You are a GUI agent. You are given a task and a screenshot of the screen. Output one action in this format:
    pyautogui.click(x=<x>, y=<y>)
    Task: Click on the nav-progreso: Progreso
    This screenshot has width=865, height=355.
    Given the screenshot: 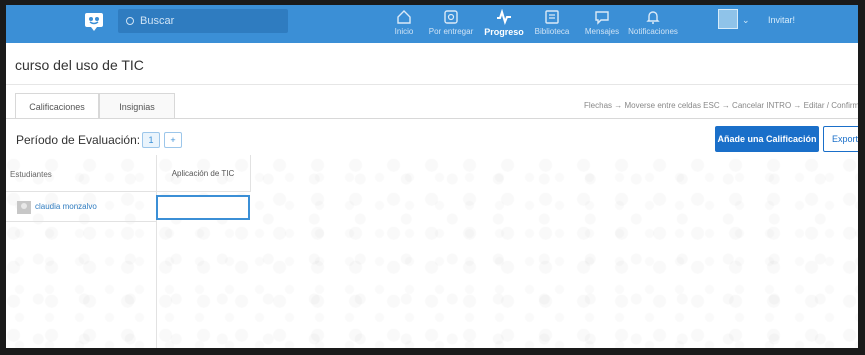 What is the action you would take?
    pyautogui.click(x=504, y=25)
    